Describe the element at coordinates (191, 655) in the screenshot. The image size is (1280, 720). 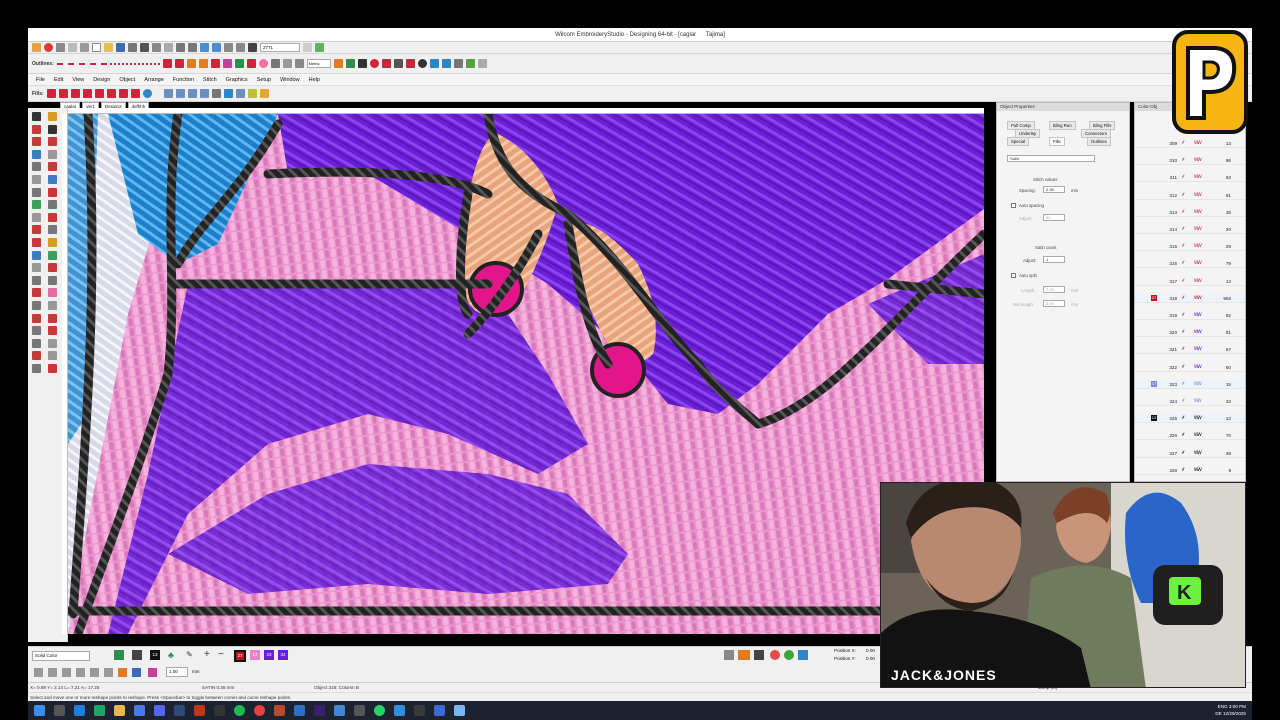
I see `pencil-icon: ✎` at that location.